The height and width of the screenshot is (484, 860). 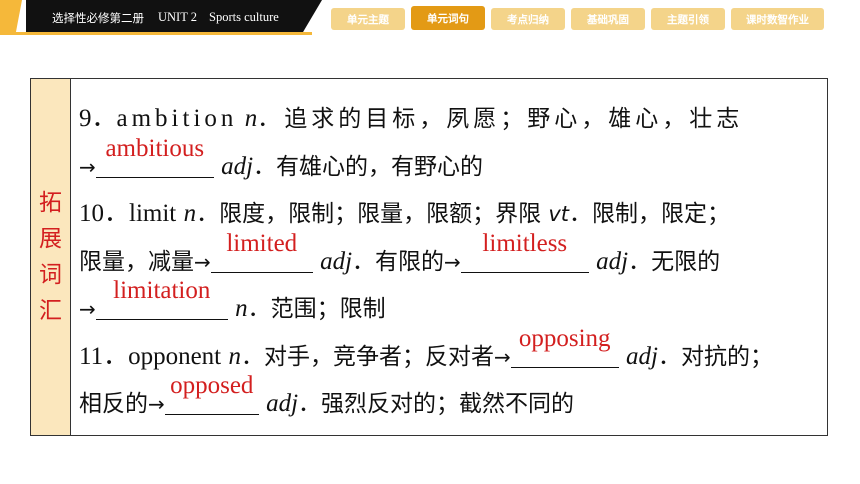 I want to click on tab-homework: 课时数智作业, so click(x=777, y=19).